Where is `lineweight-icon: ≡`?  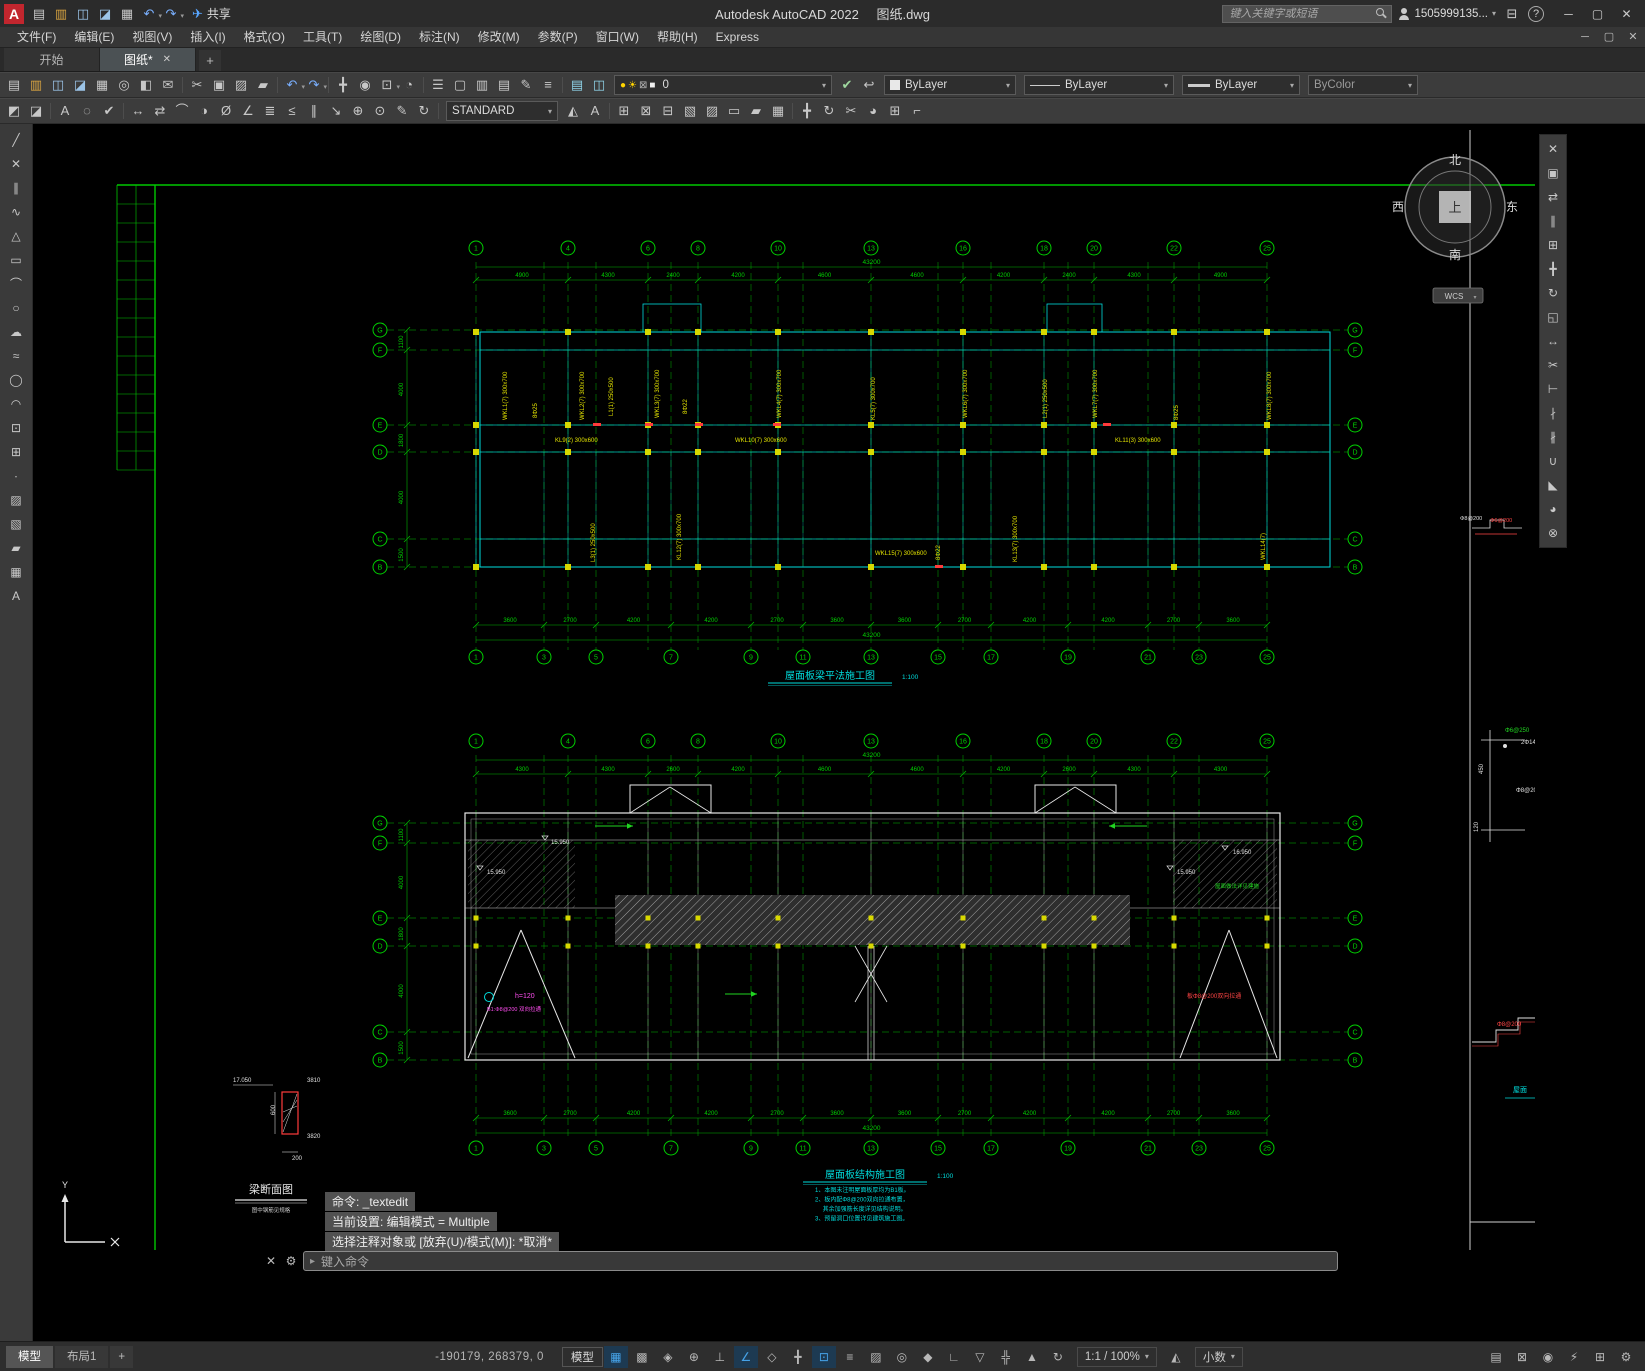 lineweight-icon: ≡ is located at coordinates (850, 1357).